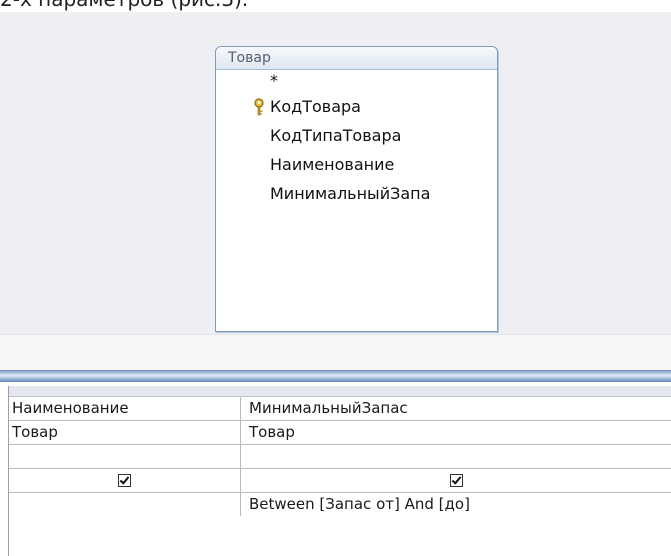  I want to click on grid-row-sort, so click(340, 457).